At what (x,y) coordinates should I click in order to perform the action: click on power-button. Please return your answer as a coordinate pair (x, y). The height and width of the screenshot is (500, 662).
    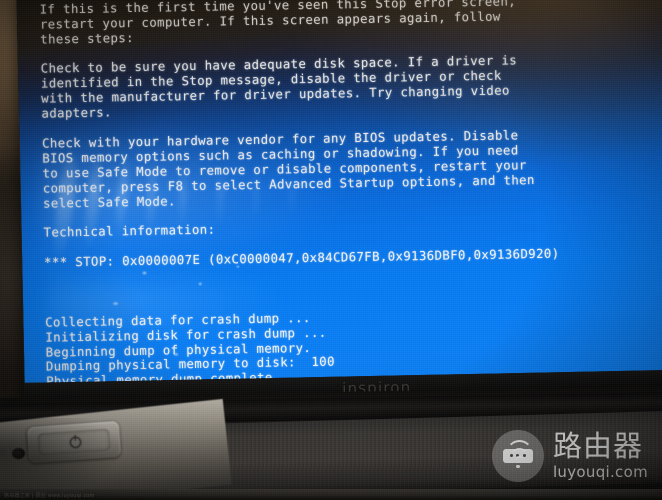
    Looking at the image, I should click on (74, 442).